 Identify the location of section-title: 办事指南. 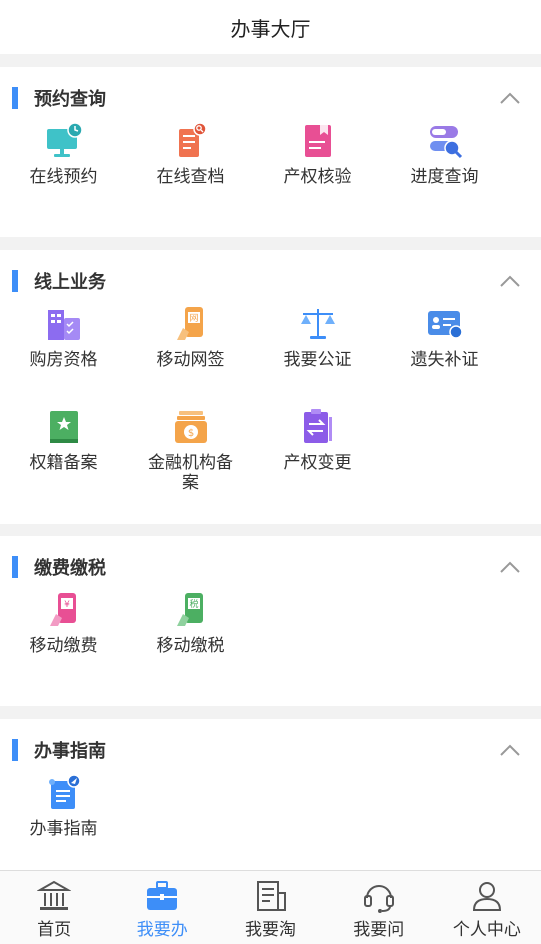
(70, 751).